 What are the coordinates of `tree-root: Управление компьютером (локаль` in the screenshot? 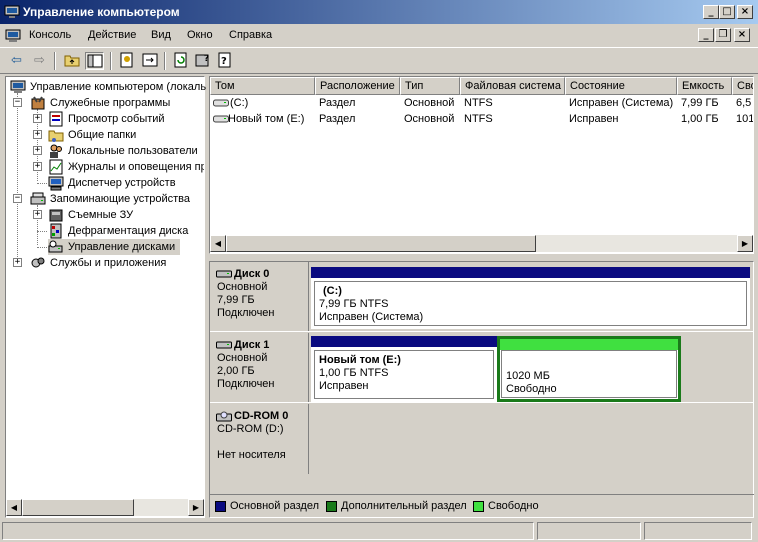 It's located at (108, 87).